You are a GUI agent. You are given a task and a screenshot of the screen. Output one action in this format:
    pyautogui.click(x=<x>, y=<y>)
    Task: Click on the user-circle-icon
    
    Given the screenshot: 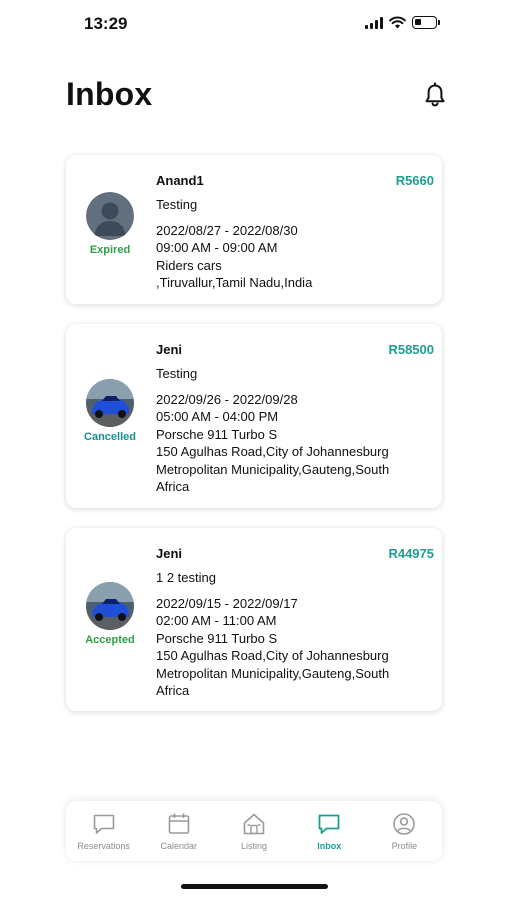 What is the action you would take?
    pyautogui.click(x=404, y=824)
    